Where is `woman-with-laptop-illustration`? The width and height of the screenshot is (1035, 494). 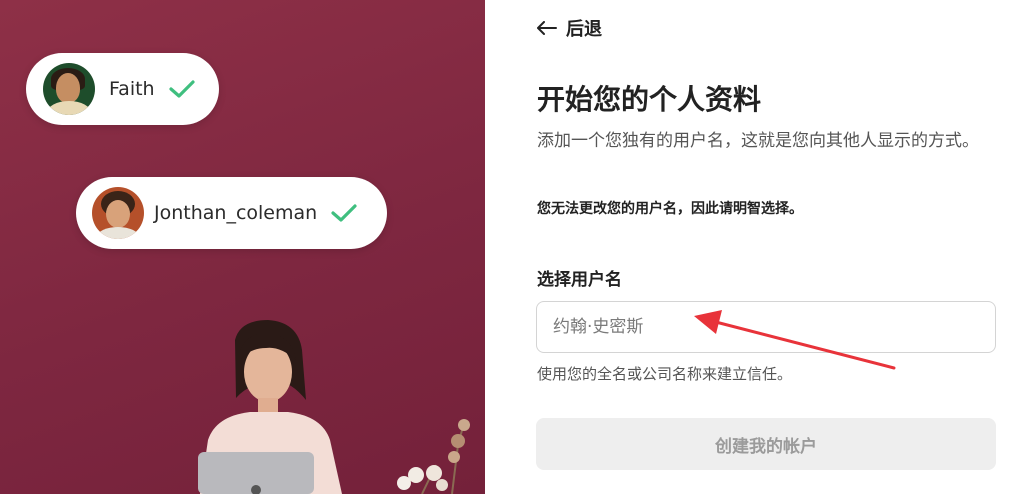
woman-with-laptop-illustration is located at coordinates (270, 407).